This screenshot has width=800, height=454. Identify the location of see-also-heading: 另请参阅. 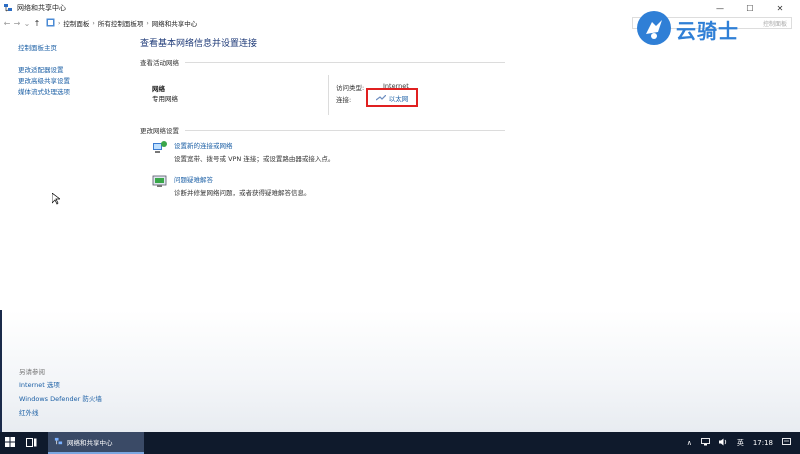
(32, 372).